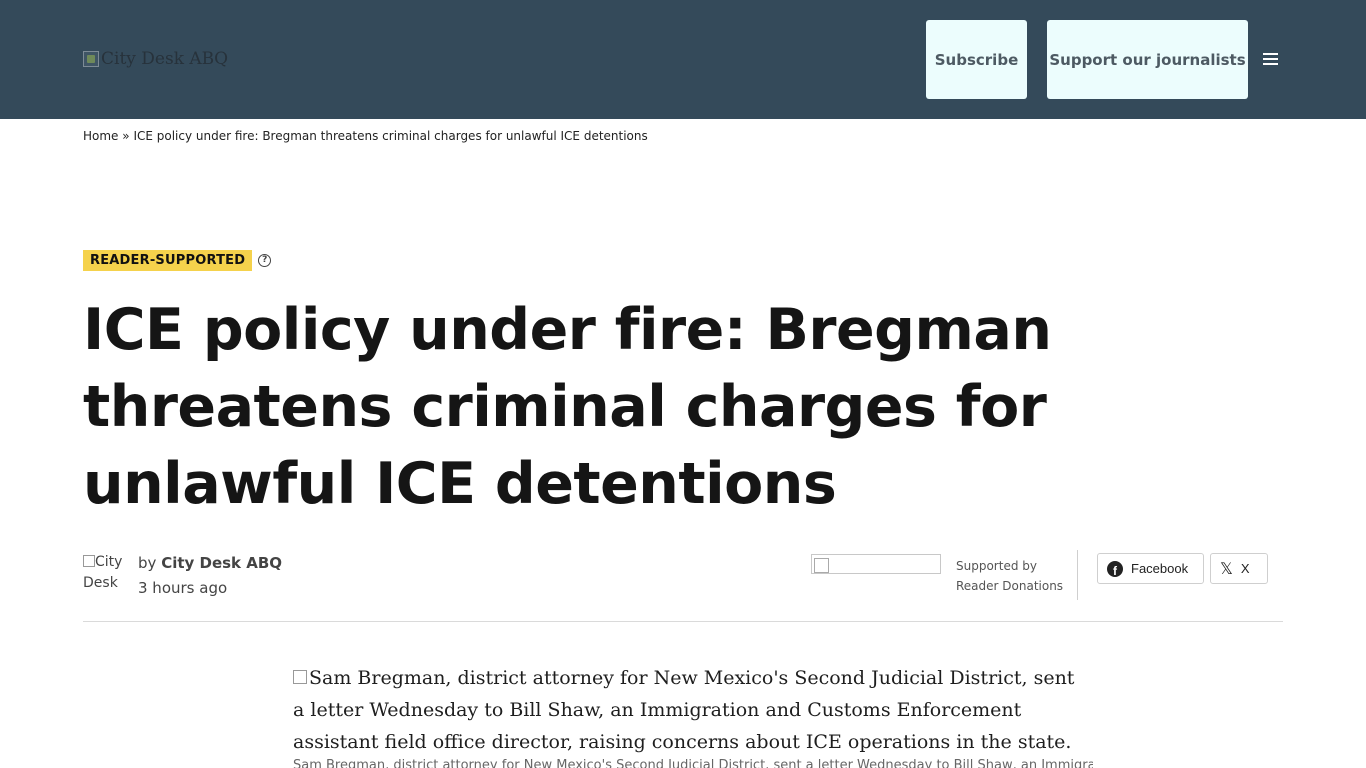  What do you see at coordinates (1010, 586) in the screenshot?
I see `sponsor-line-2: Reader Donations` at bounding box center [1010, 586].